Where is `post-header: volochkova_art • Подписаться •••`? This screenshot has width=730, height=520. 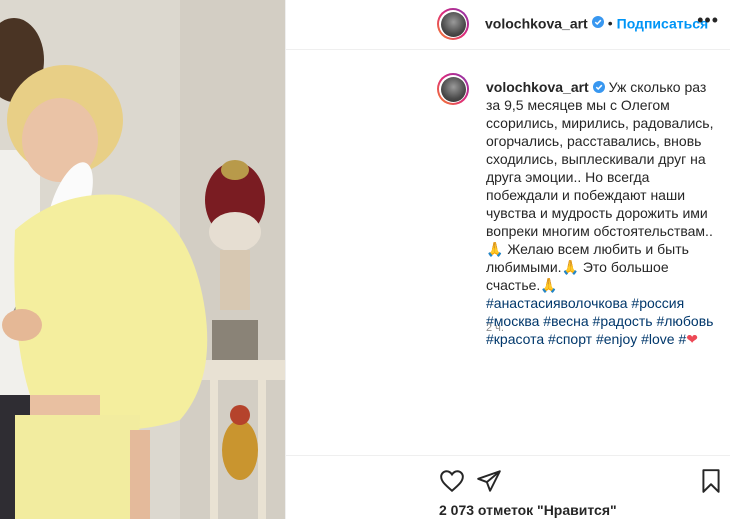
post-header: volochkova_art • Подписаться ••• is located at coordinates (508, 25).